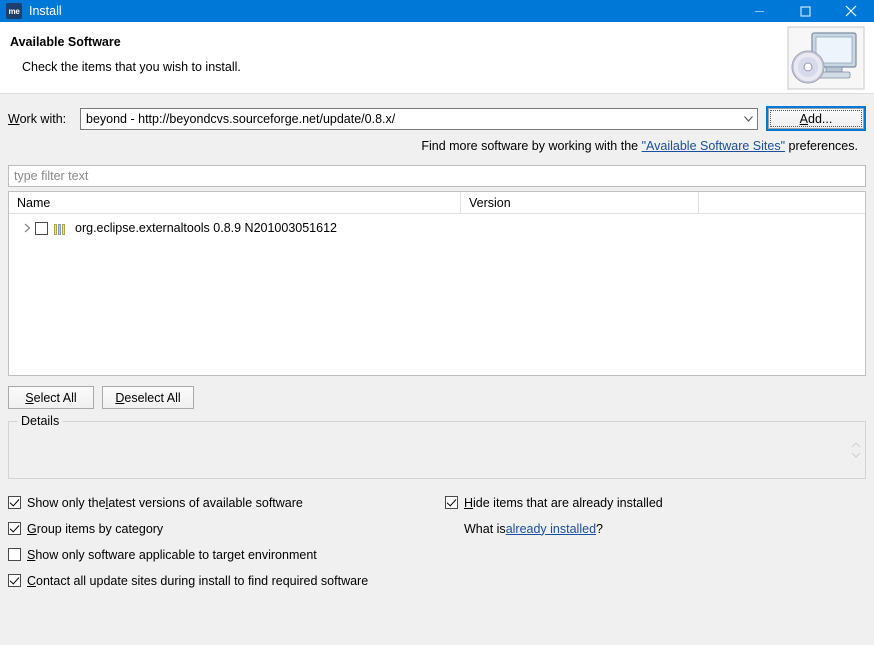 The image size is (874, 645). What do you see at coordinates (66, 502) in the screenshot?
I see `option-latest-versions-pre: Show only the` at bounding box center [66, 502].